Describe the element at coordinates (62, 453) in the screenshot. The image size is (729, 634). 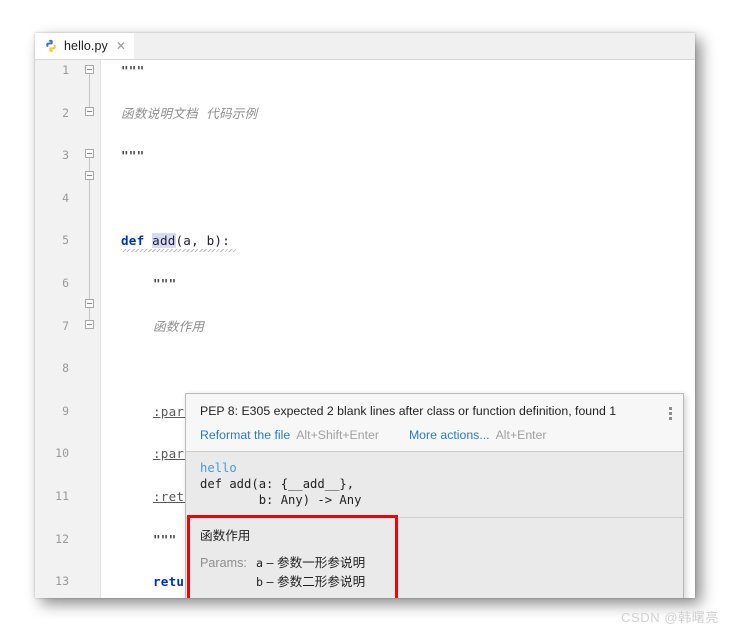
I see `line-number: 10` at that location.